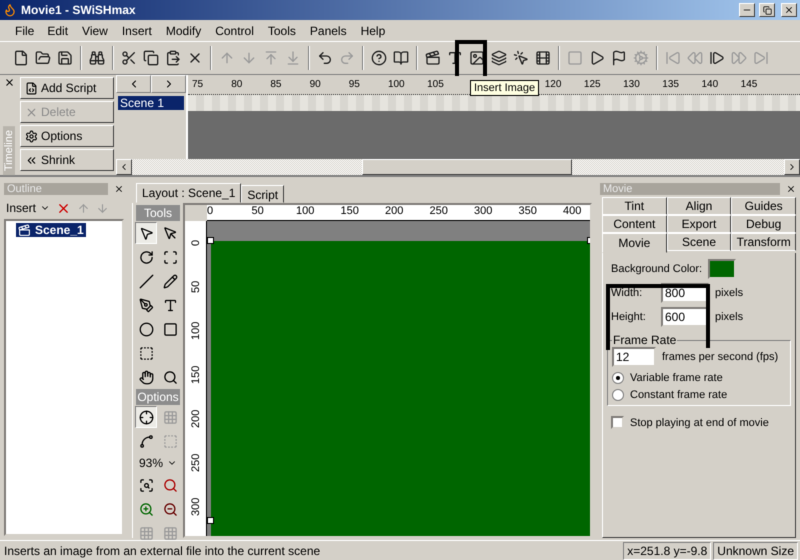 This screenshot has width=800, height=560. I want to click on ruler-number: 120, so click(553, 84).